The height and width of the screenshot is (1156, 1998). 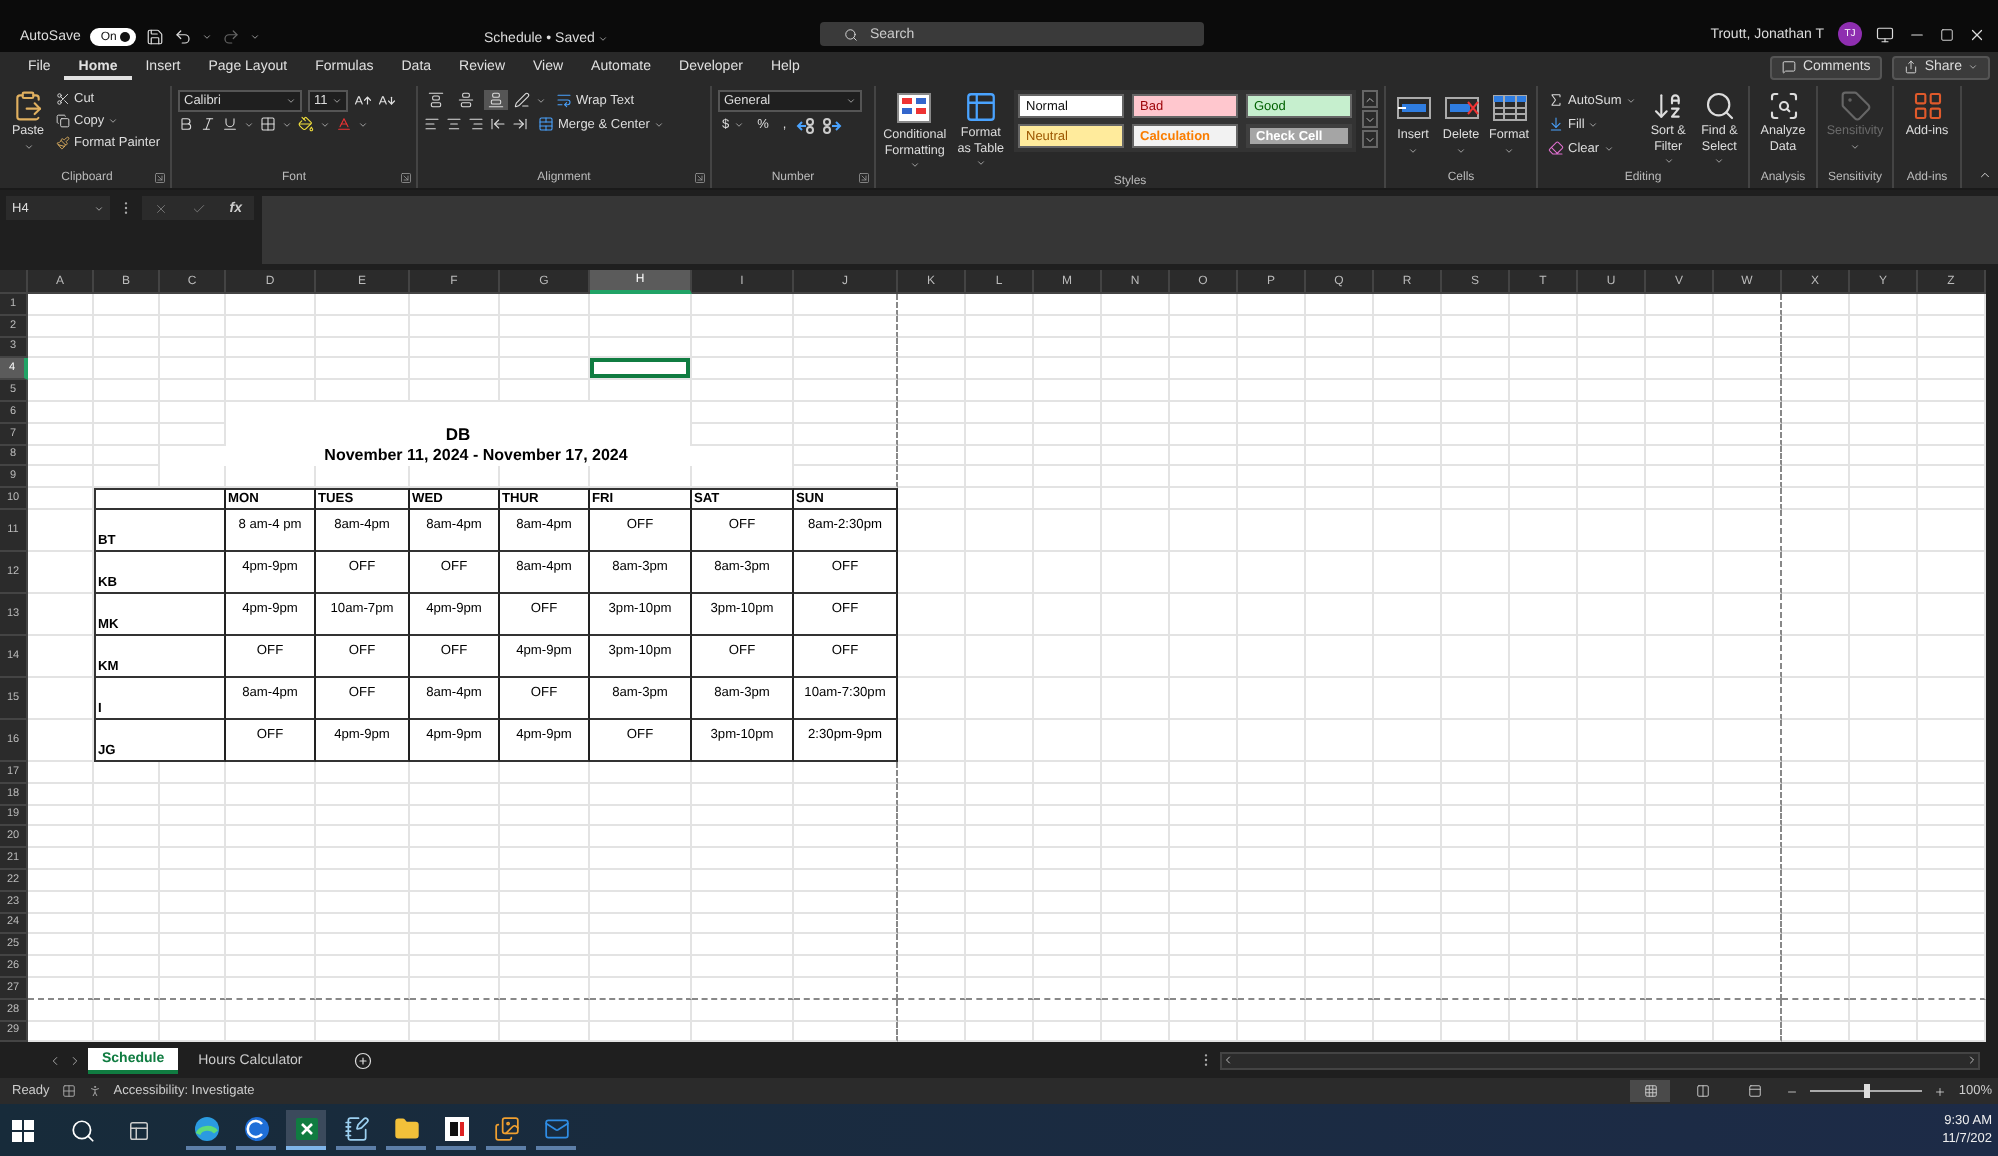 What do you see at coordinates (459, 423) in the screenshot?
I see `sheet-title: DB` at bounding box center [459, 423].